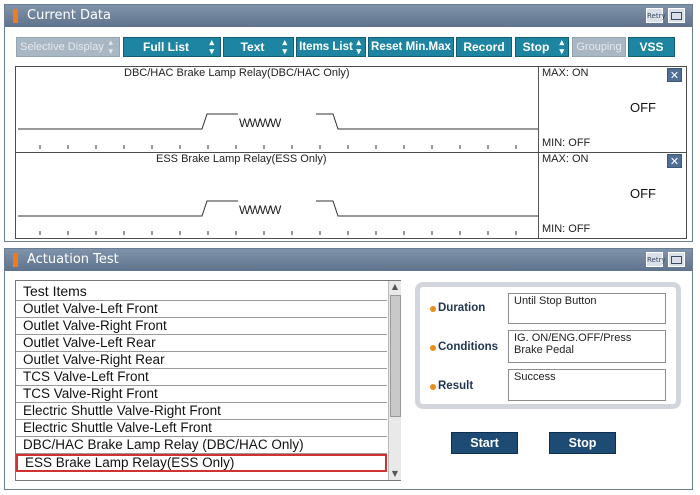  I want to click on stop-select: Stop ▴ ▾, so click(542, 47).